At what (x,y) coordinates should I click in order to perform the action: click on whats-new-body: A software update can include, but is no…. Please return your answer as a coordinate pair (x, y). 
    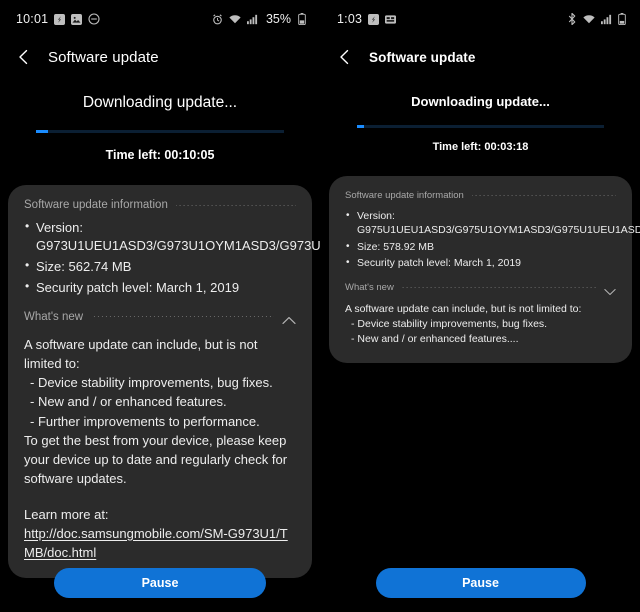
    Looking at the image, I should click on (480, 324).